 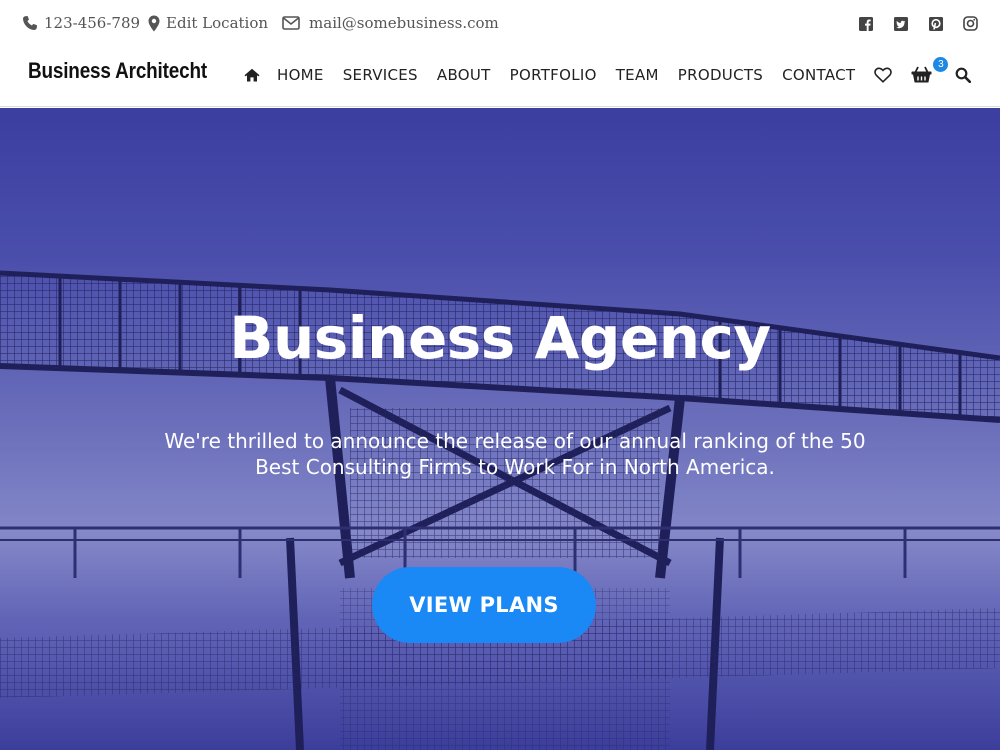 I want to click on nav-team: TEAM, so click(x=637, y=75).